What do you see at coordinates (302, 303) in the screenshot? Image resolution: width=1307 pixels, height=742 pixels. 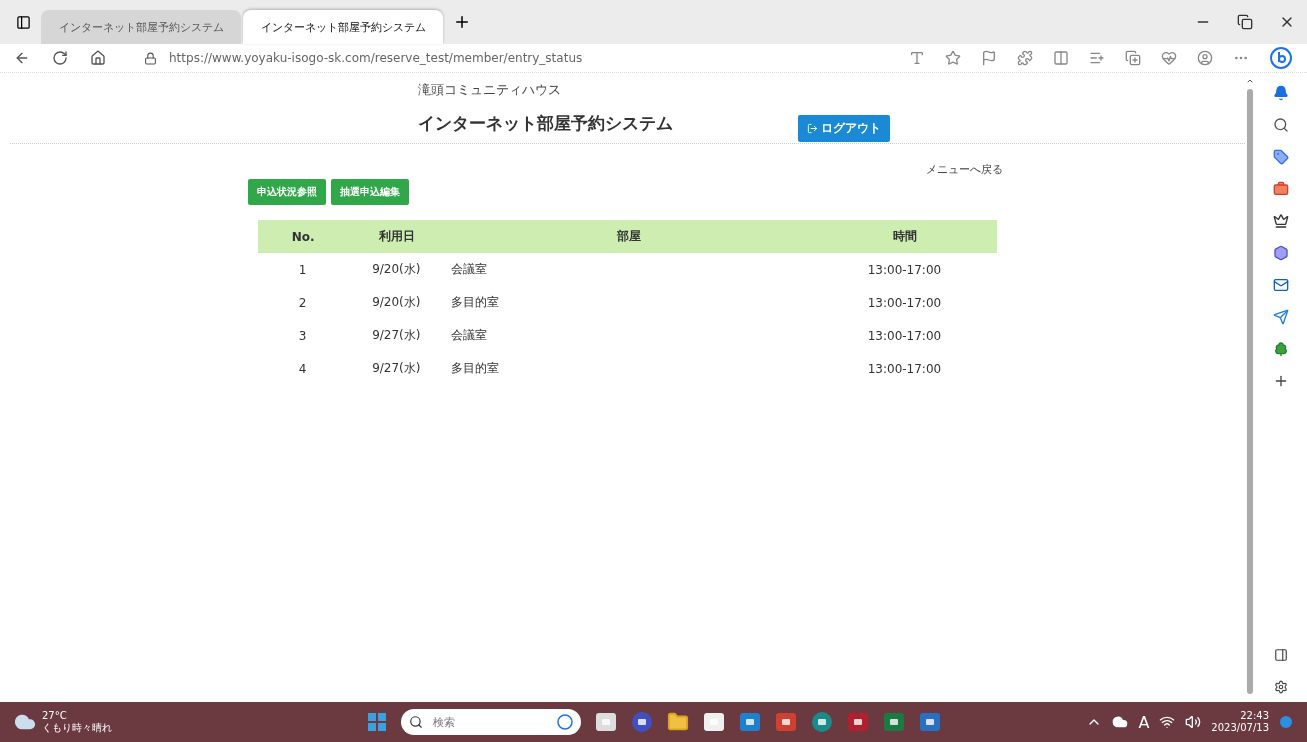 I see `table-cell-text: 2` at bounding box center [302, 303].